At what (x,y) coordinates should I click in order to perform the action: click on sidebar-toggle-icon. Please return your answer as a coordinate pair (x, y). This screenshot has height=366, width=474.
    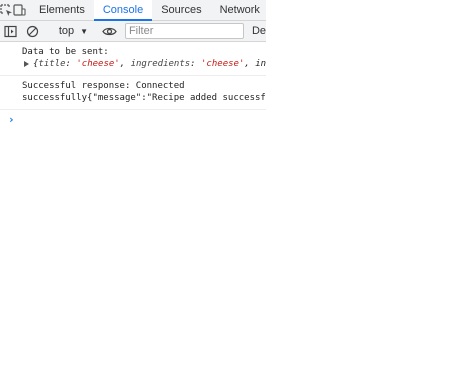
    Looking at the image, I should click on (11, 31).